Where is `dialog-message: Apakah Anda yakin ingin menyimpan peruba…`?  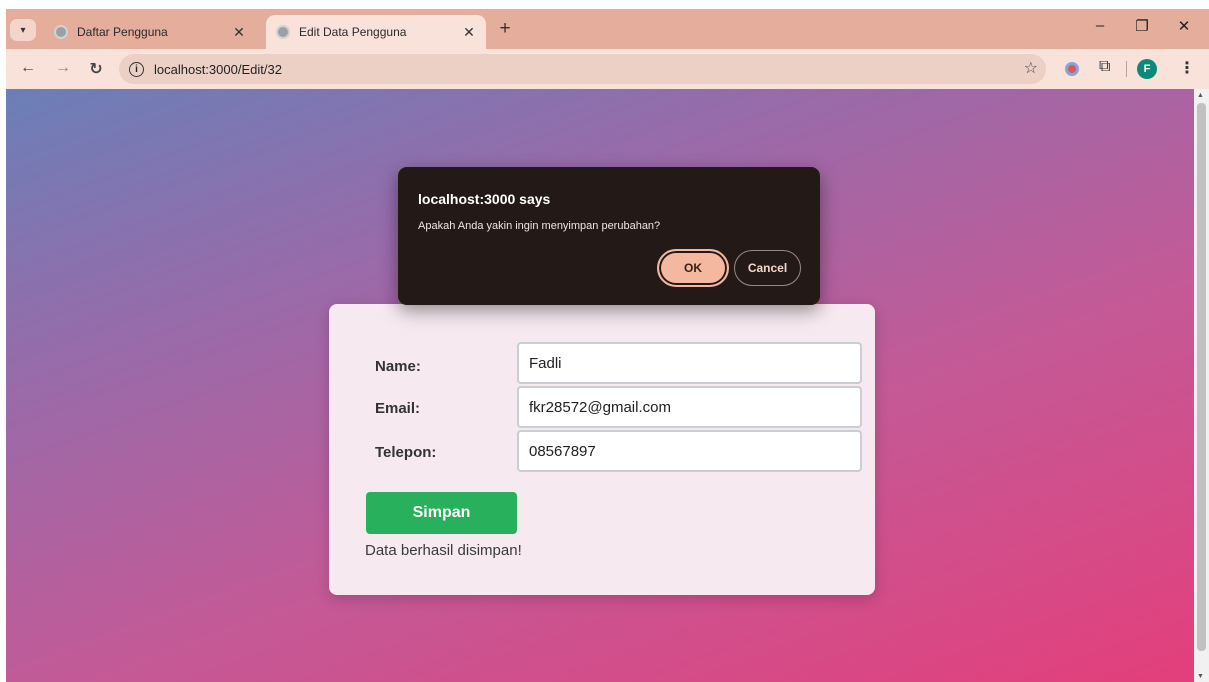 dialog-message: Apakah Anda yakin ingin menyimpan peruba… is located at coordinates (539, 226).